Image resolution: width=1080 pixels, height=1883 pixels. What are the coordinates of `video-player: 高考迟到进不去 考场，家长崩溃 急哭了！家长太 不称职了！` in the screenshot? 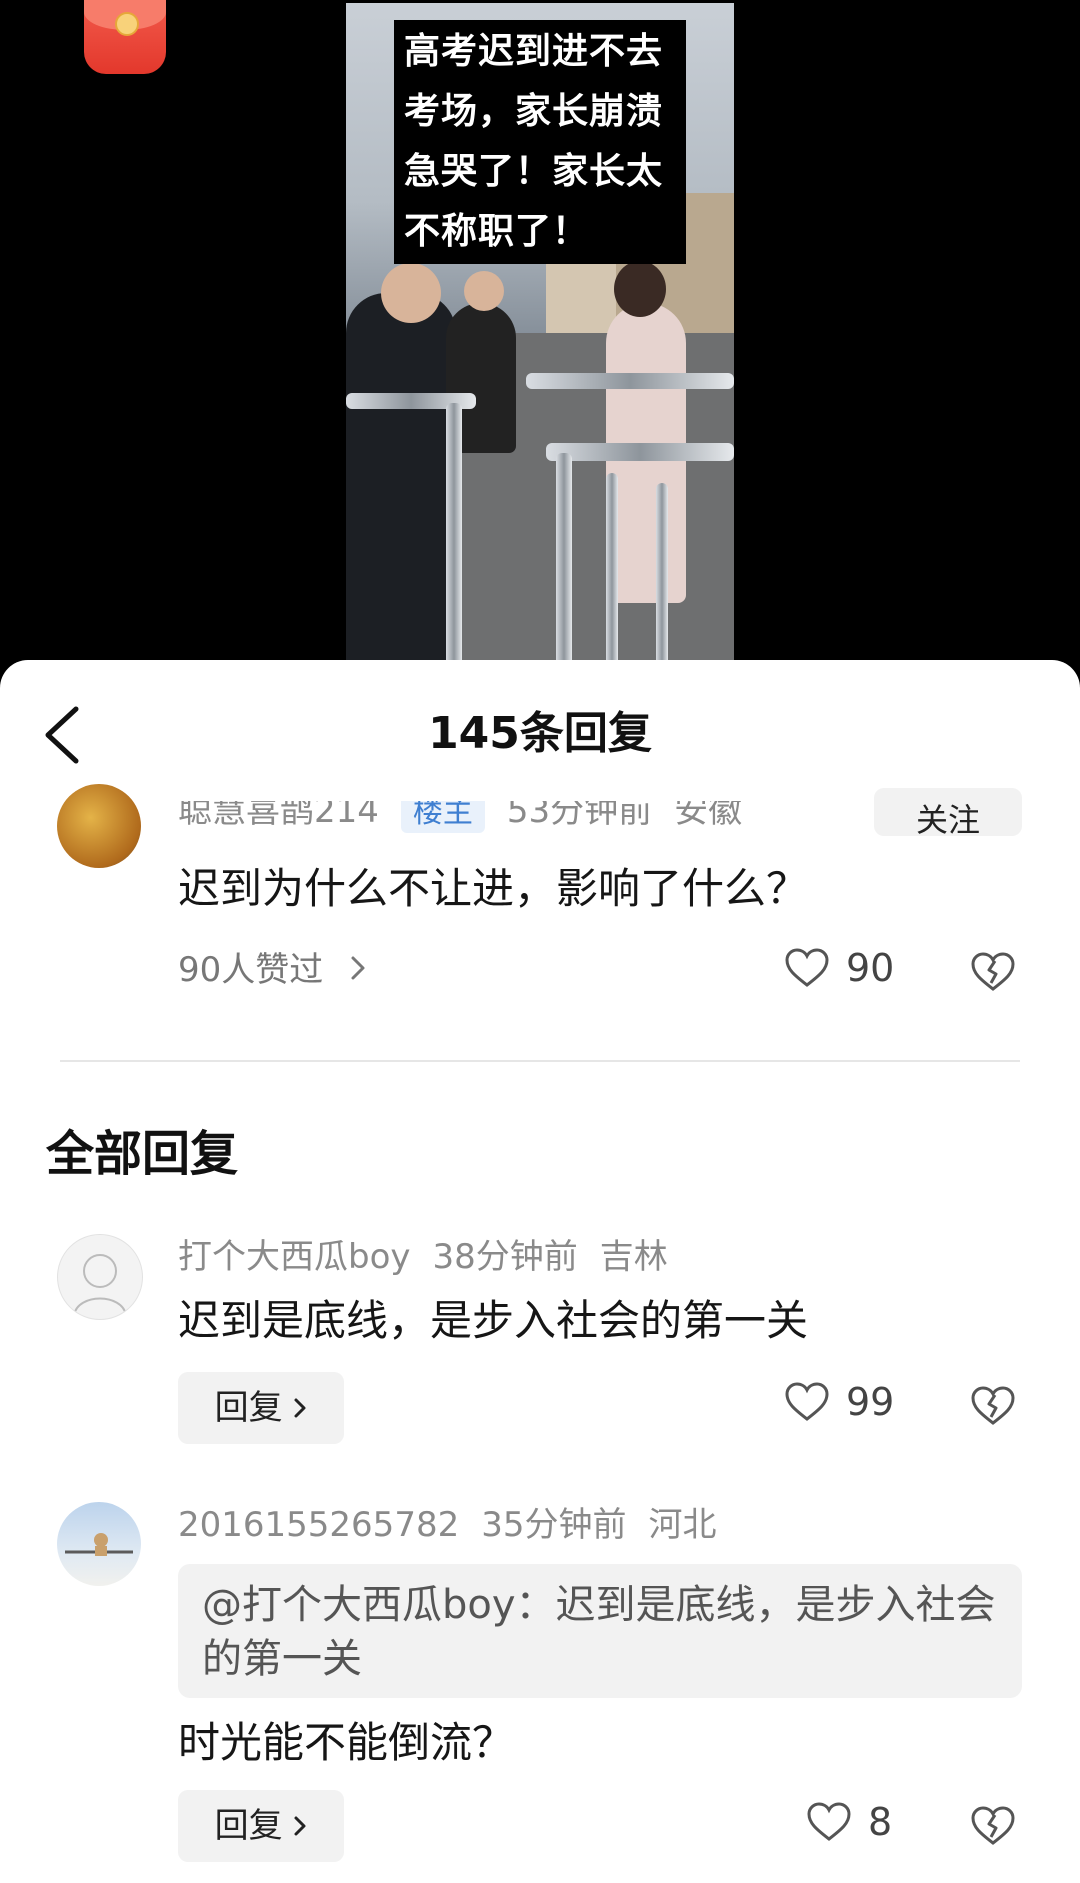 It's located at (540, 334).